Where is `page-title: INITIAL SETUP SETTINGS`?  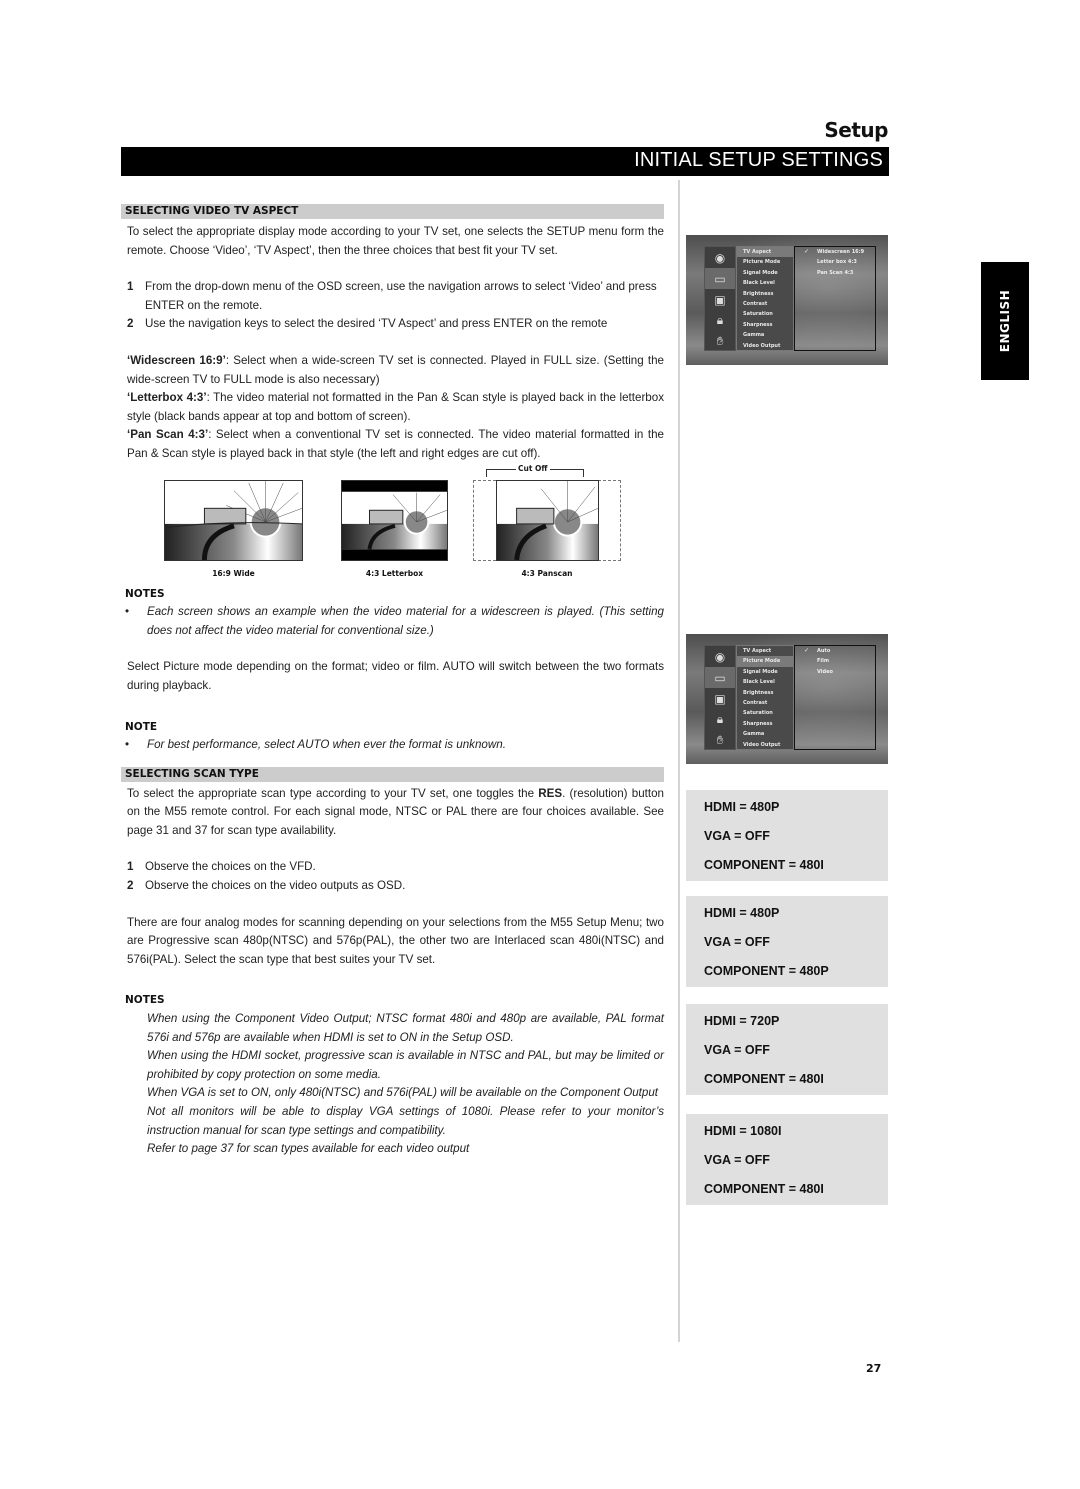 page-title: INITIAL SETUP SETTINGS is located at coordinates (758, 160).